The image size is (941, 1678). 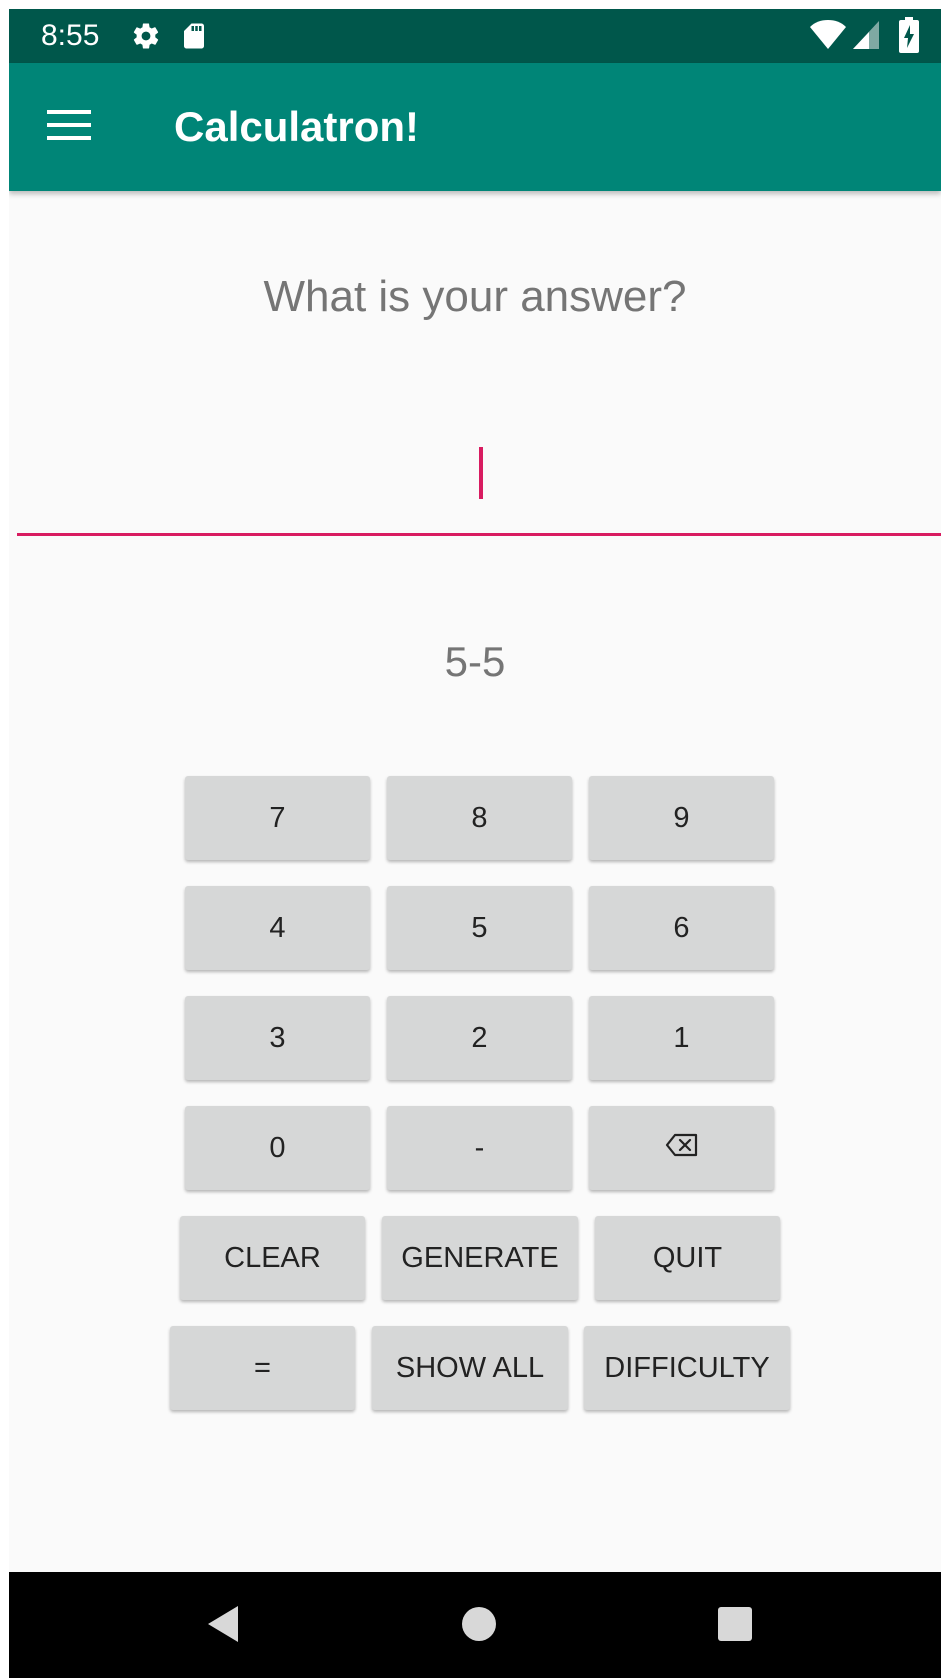 I want to click on equals-button: =, so click(x=262, y=1368).